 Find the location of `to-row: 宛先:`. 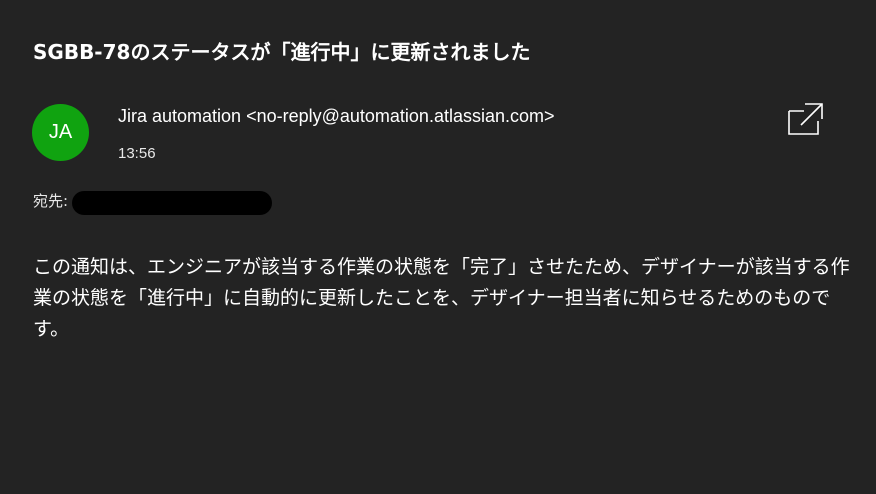

to-row: 宛先: is located at coordinates (50, 200).